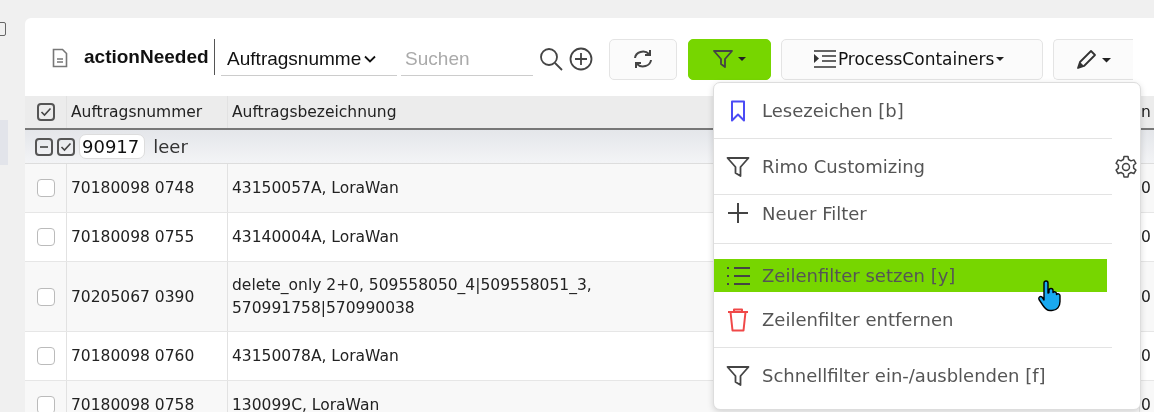 This screenshot has height=412, width=1154. Describe the element at coordinates (146, 57) in the screenshot. I see `view-title: actionNeeded` at that location.